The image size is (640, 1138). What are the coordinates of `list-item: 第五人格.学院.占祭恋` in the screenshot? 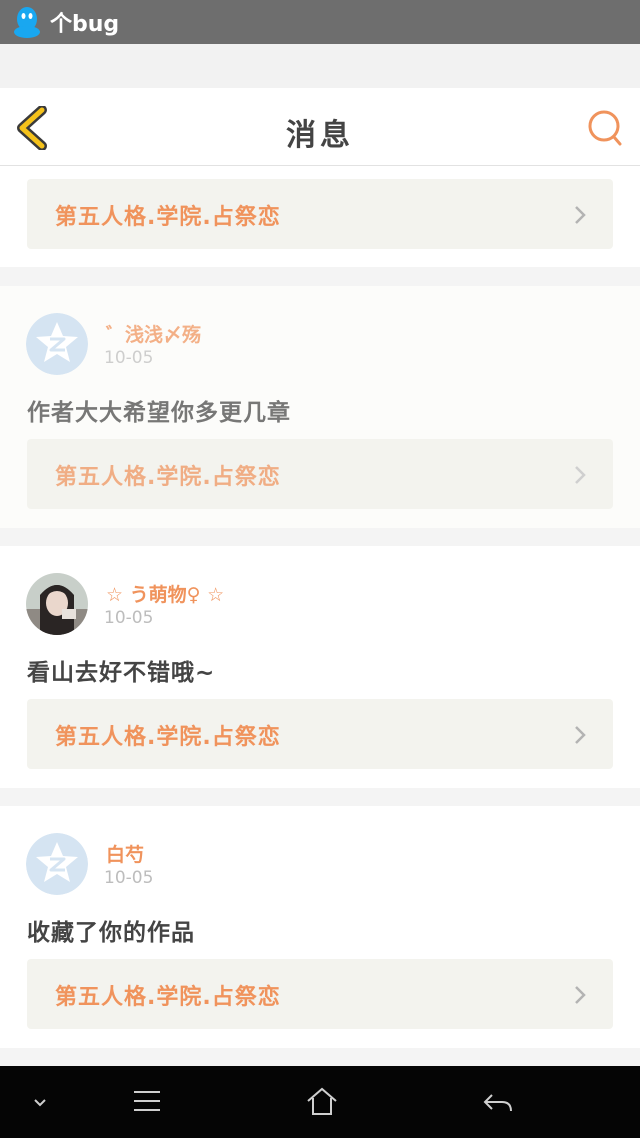 It's located at (320, 216).